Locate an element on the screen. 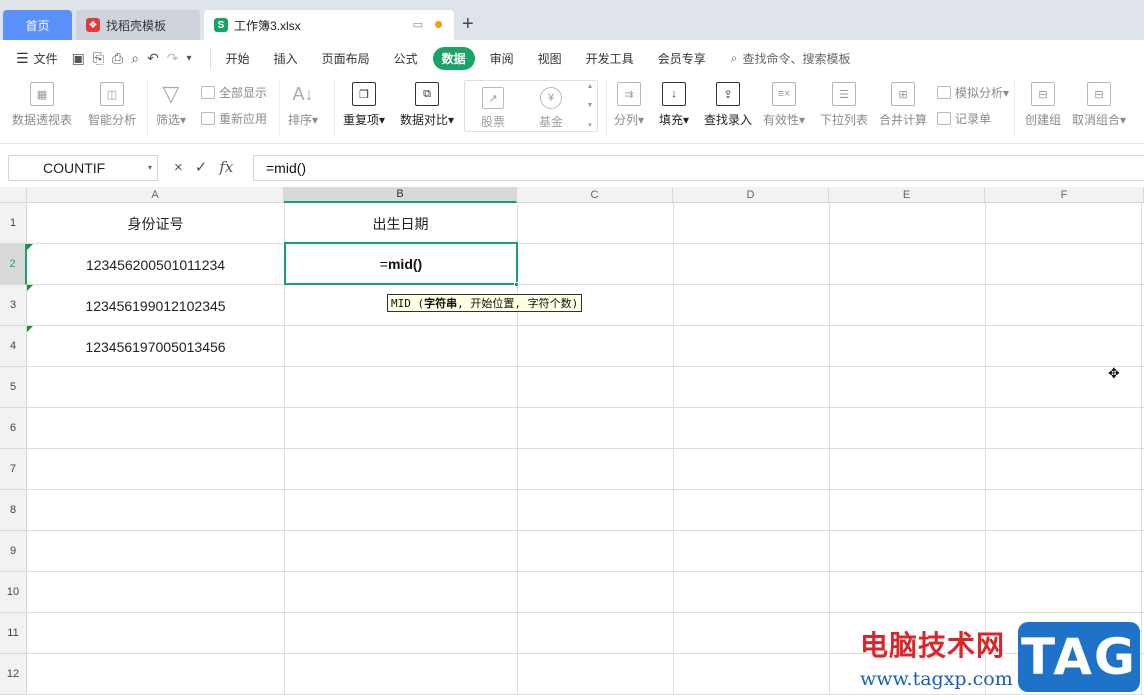  cell-a4: 123456197005013456 is located at coordinates (155, 346).